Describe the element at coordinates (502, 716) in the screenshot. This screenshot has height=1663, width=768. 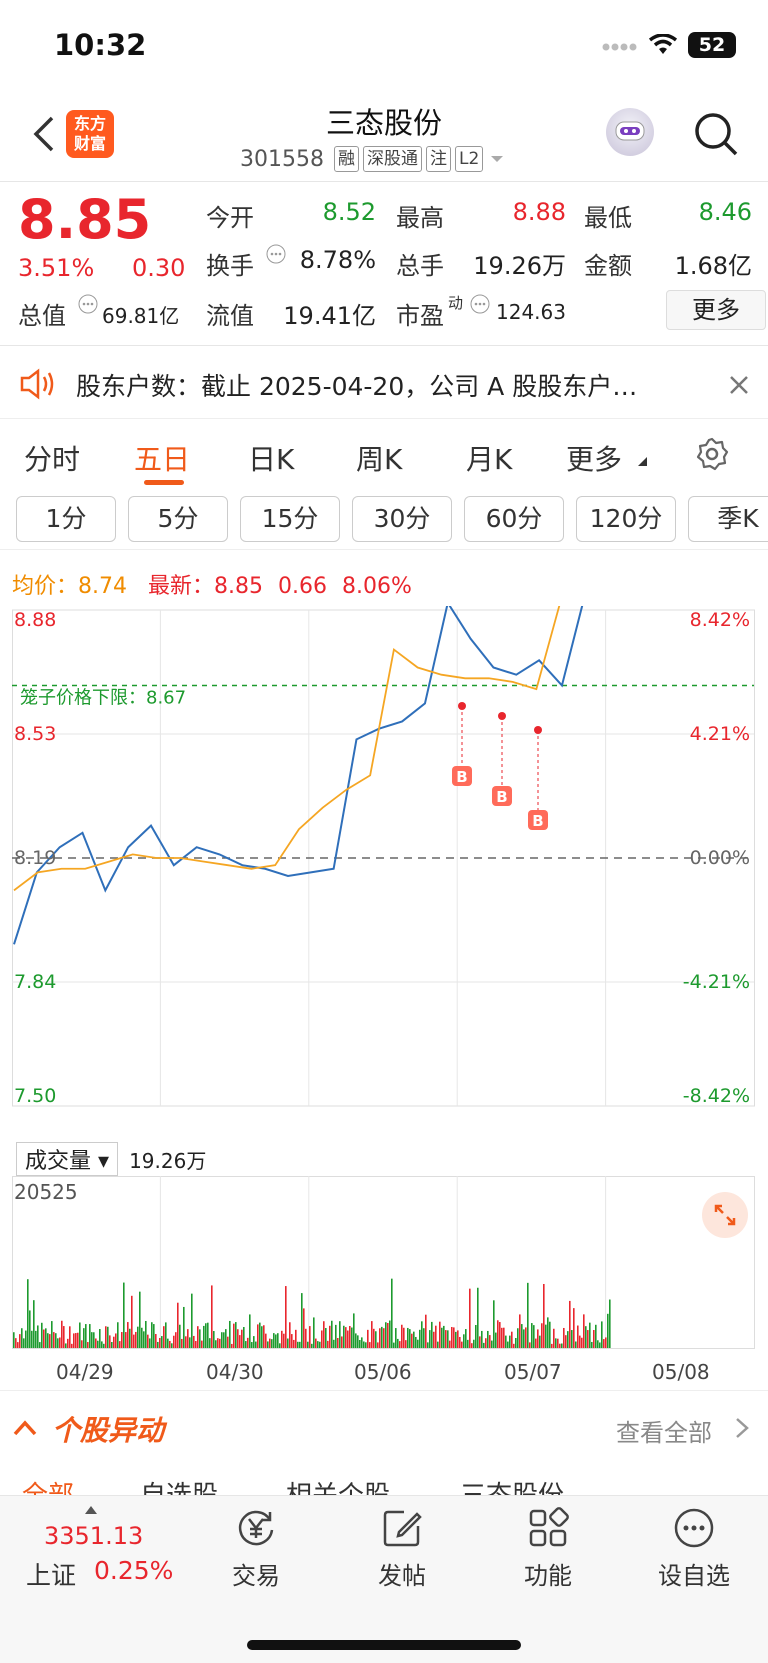
I see `marker-dot` at that location.